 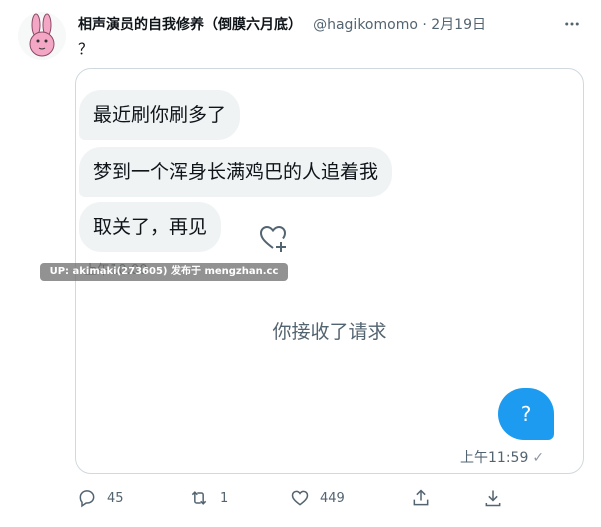 I want to click on sent-time-status: 上午11:59 ✓, so click(x=502, y=457).